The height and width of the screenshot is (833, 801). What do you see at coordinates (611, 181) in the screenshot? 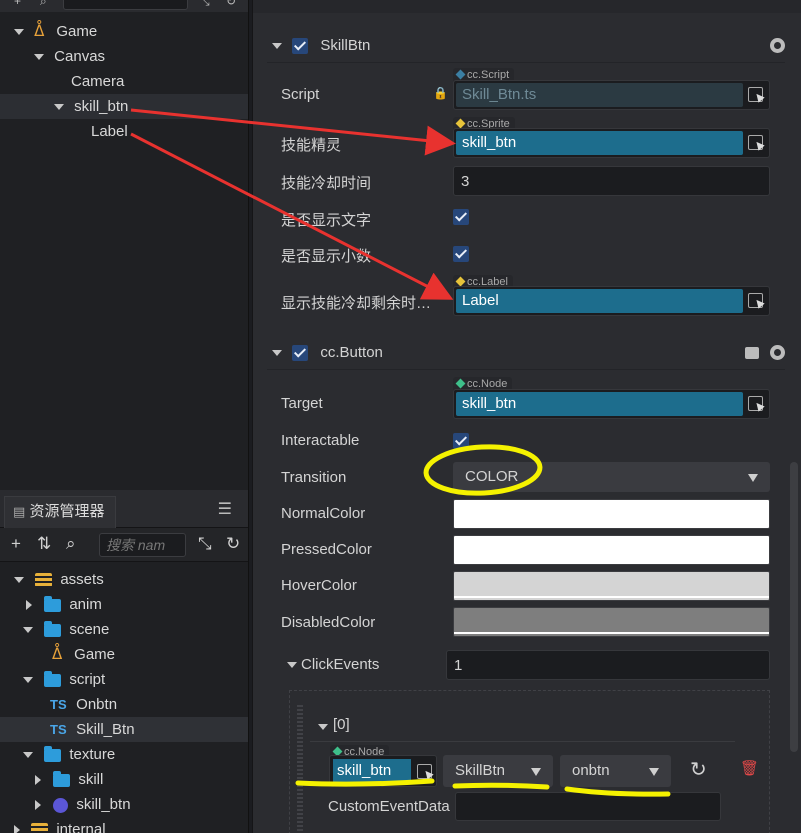
I see `cooldown-input: 3` at bounding box center [611, 181].